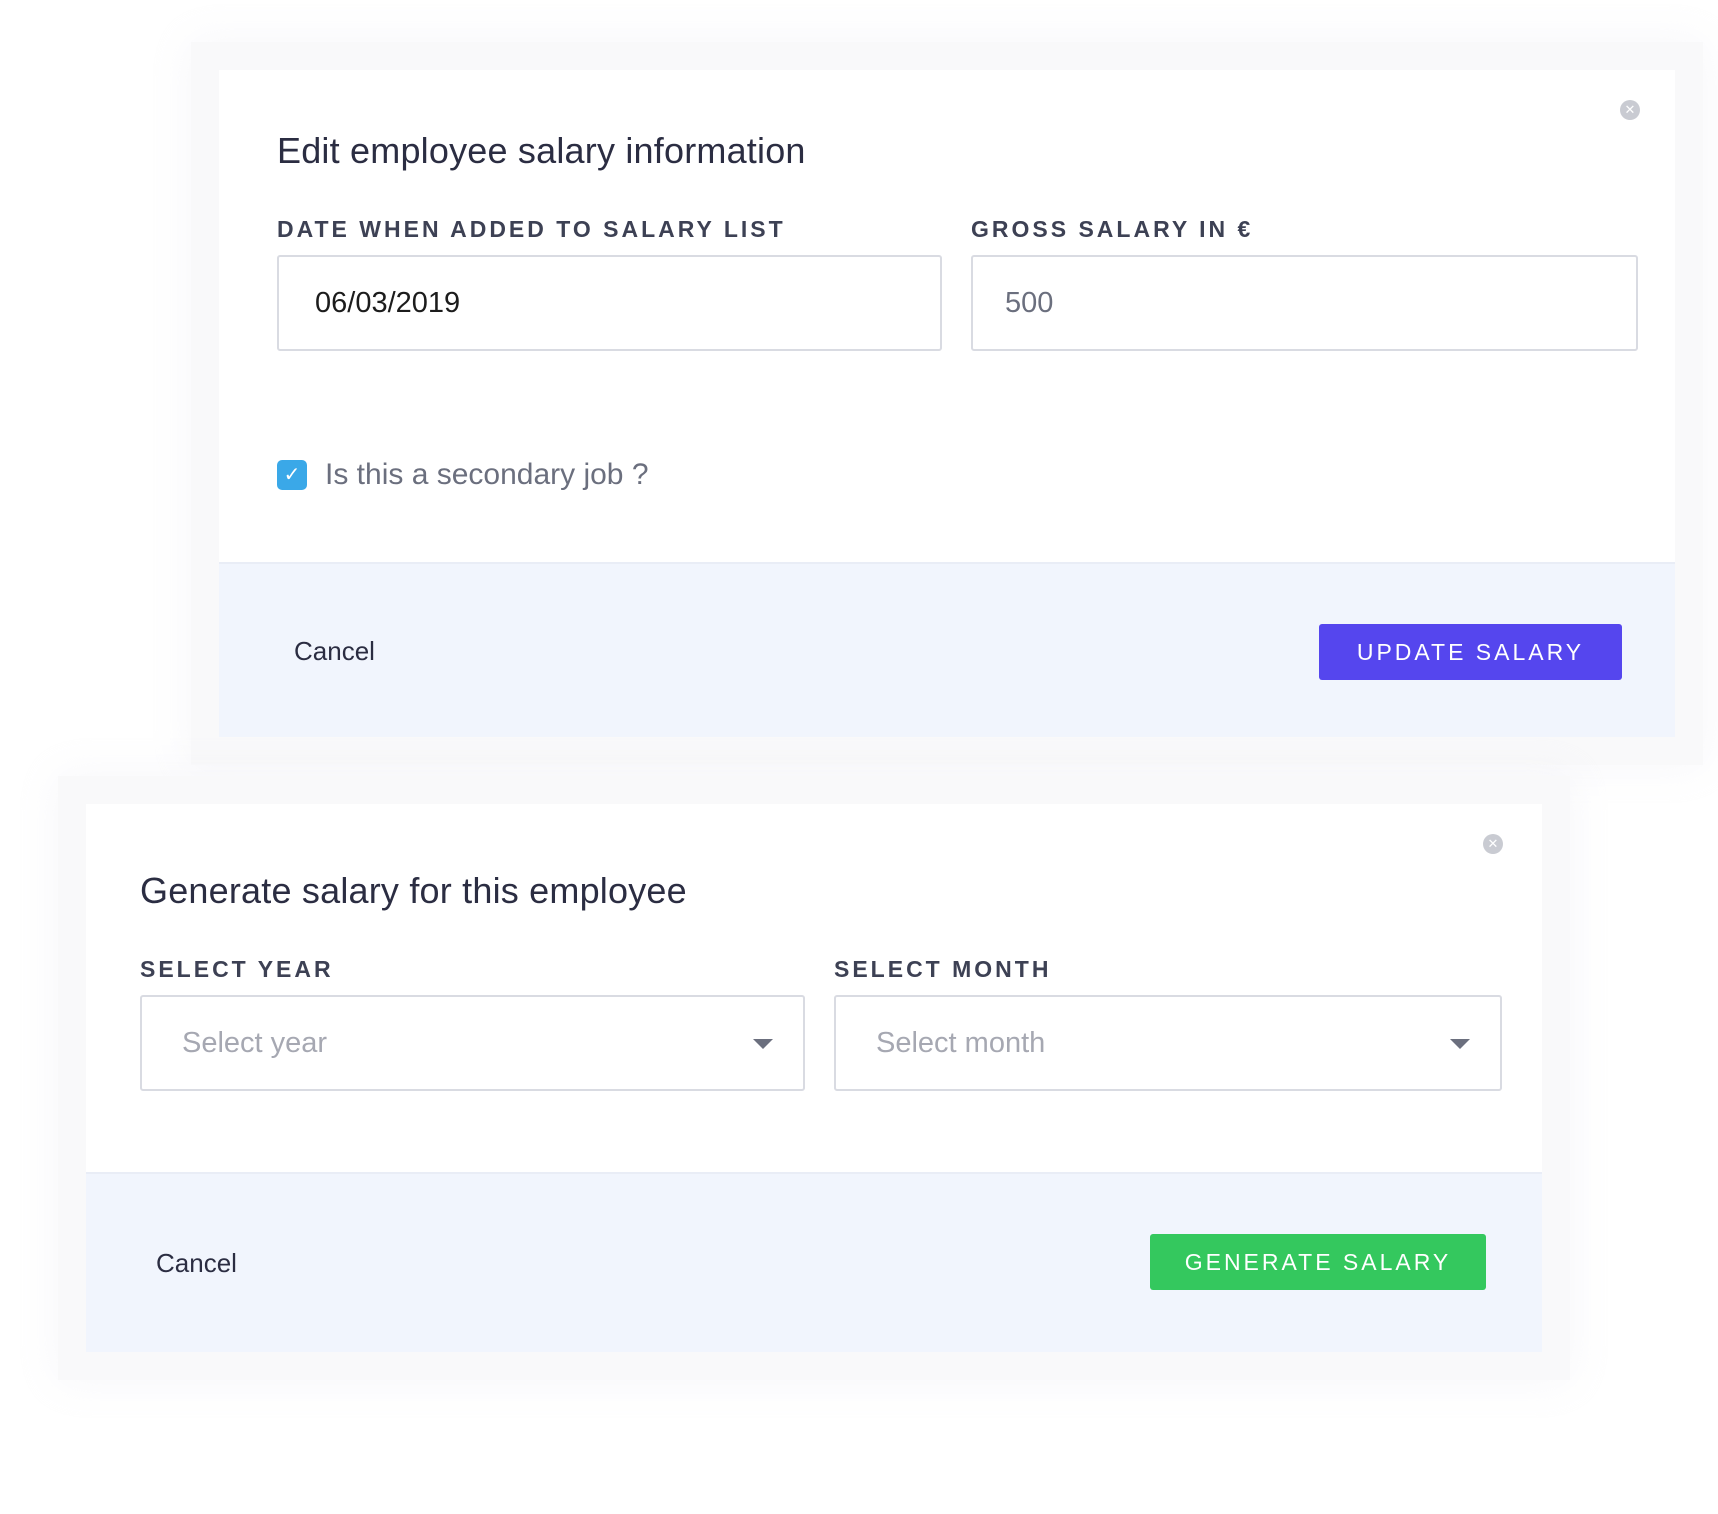 The width and height of the screenshot is (1718, 1514). Describe the element at coordinates (541, 150) in the screenshot. I see `modal-title: Edit employee salary information` at that location.